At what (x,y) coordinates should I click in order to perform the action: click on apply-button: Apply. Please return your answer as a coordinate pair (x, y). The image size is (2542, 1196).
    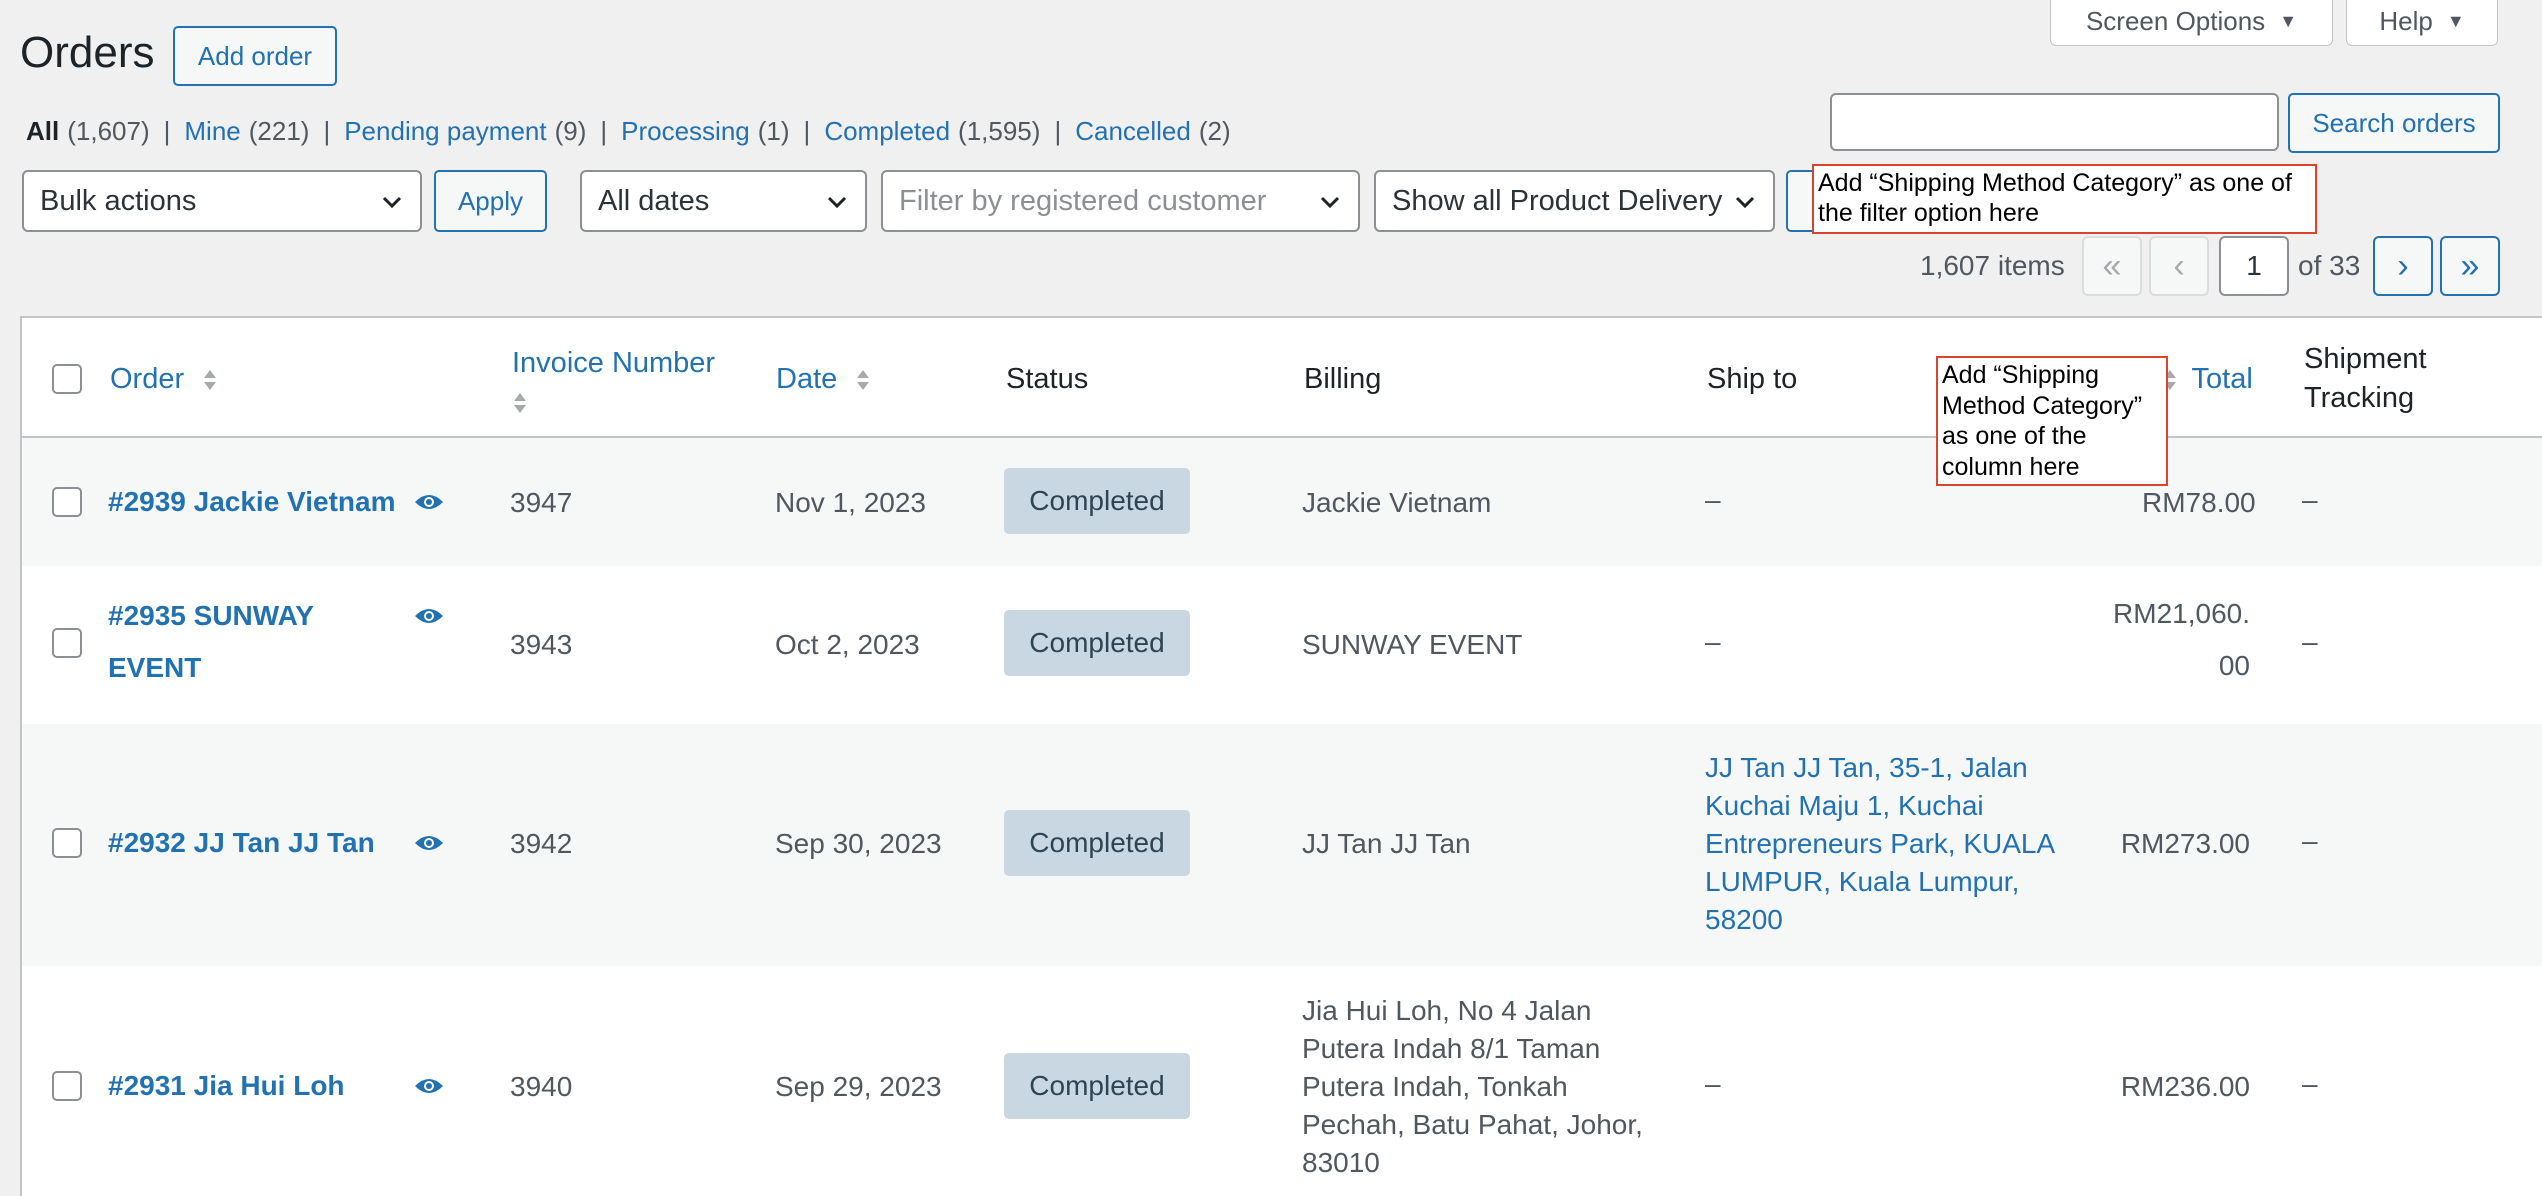
    Looking at the image, I should click on (490, 201).